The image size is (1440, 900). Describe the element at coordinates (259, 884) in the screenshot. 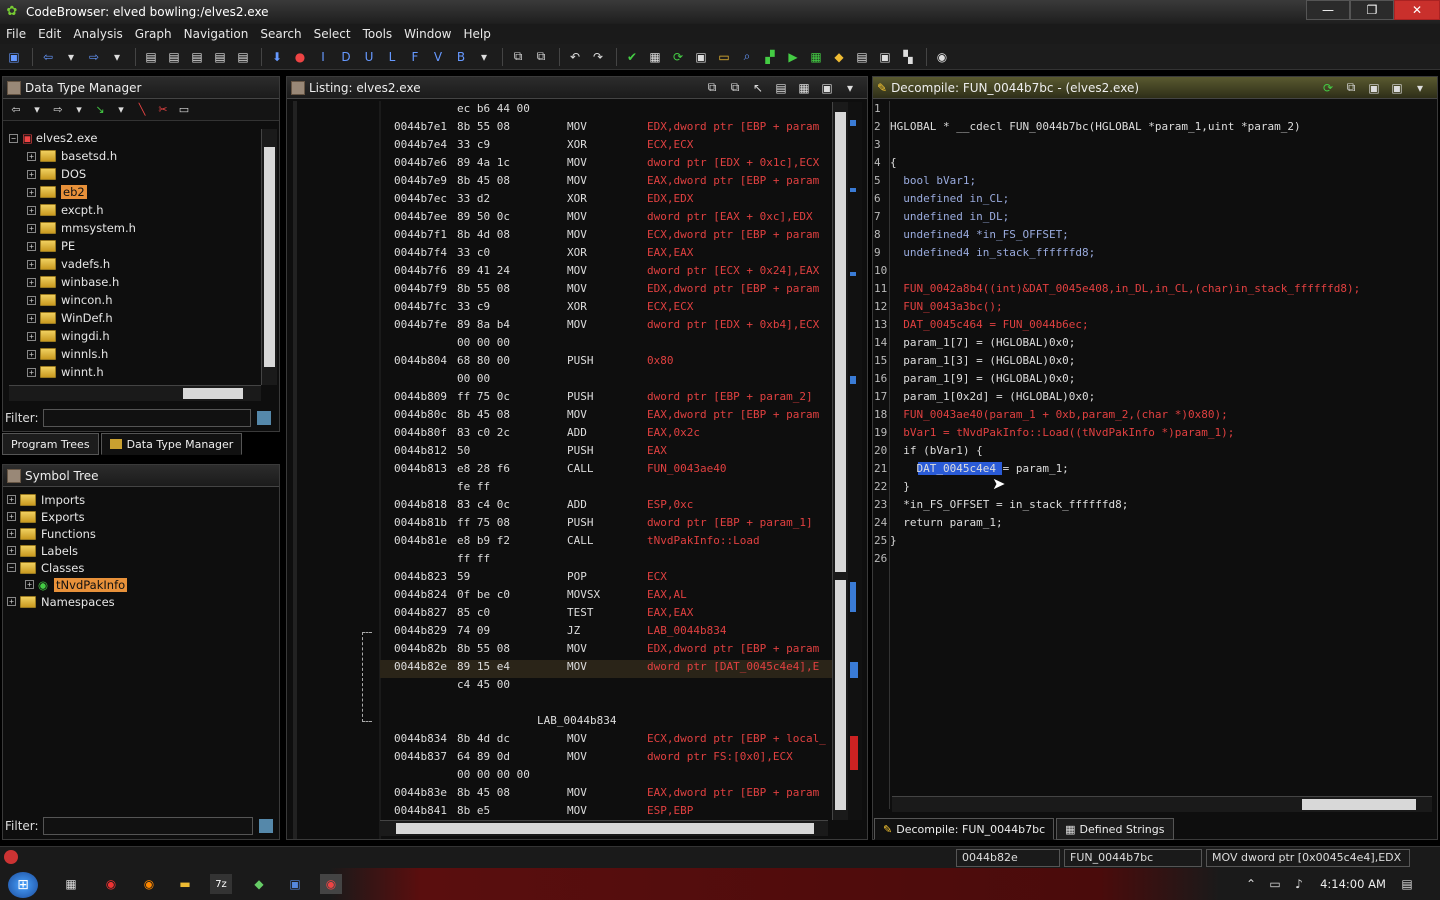

I see `app-green-icon: ◆` at that location.